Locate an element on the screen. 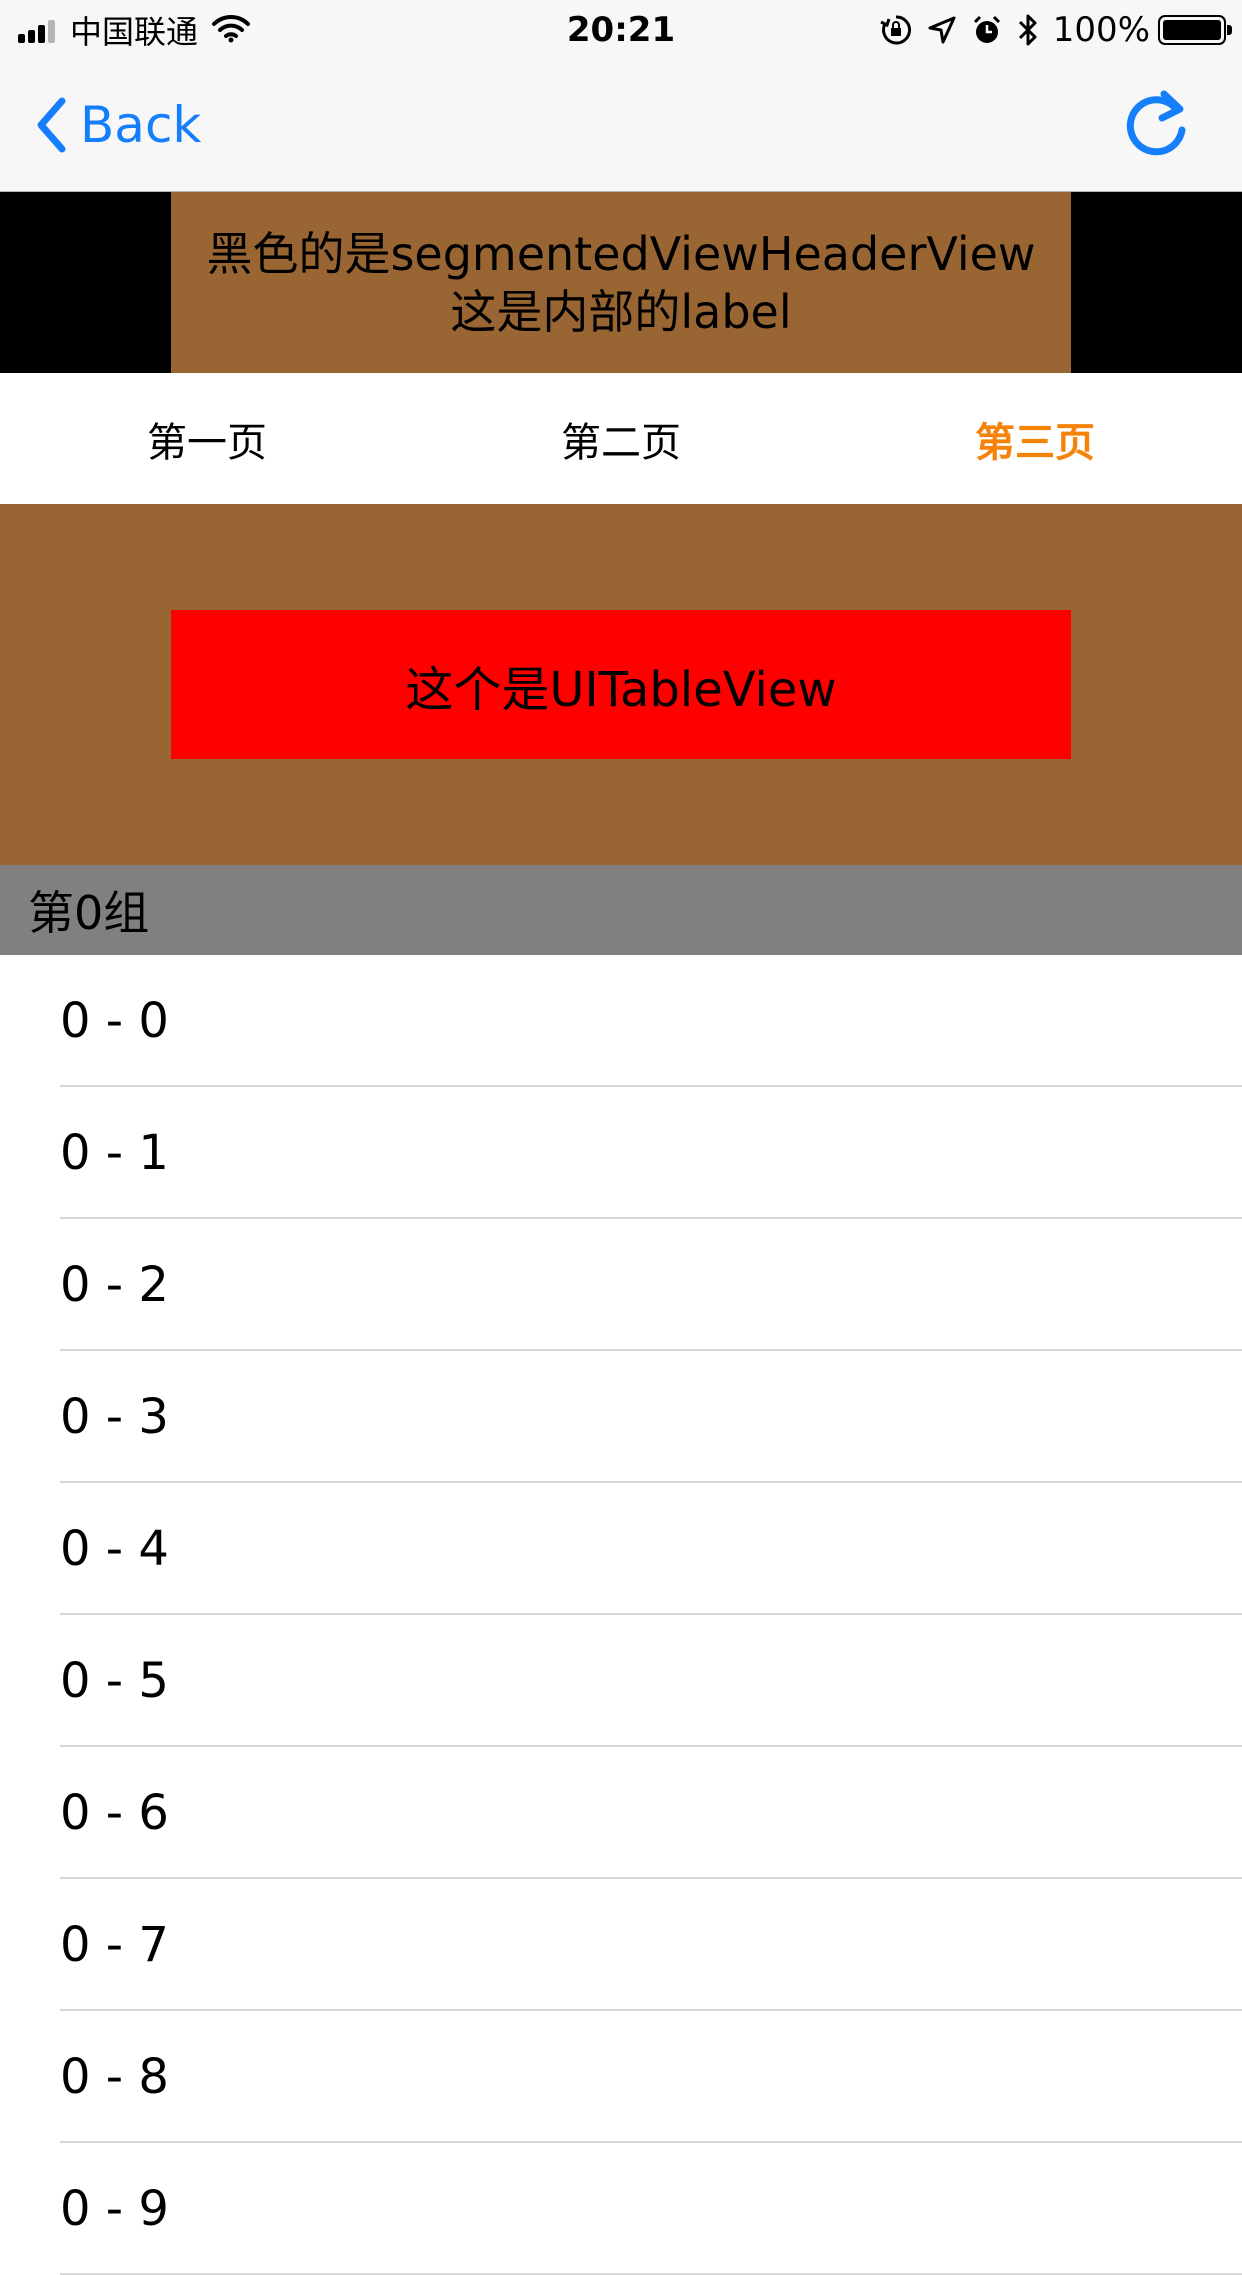 The width and height of the screenshot is (1242, 2275). table-row: 0 - 7 is located at coordinates (621, 1945).